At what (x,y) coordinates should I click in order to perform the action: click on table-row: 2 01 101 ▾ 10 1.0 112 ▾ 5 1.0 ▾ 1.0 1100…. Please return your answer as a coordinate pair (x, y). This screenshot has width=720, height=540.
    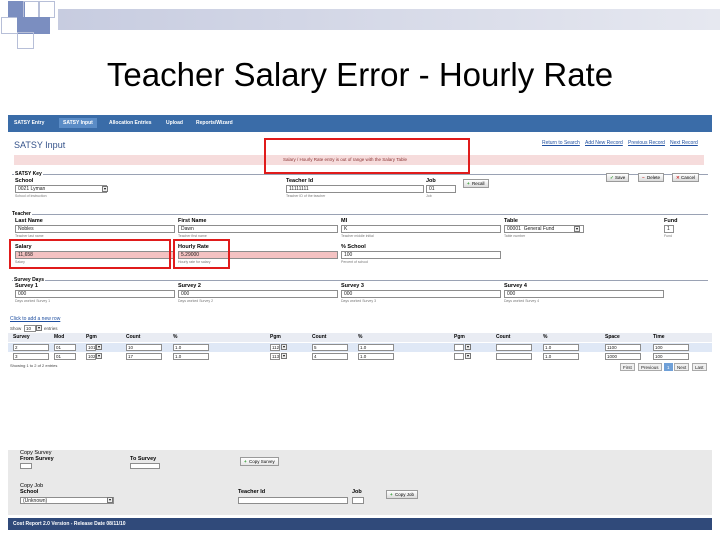
    Looking at the image, I should click on (360, 347).